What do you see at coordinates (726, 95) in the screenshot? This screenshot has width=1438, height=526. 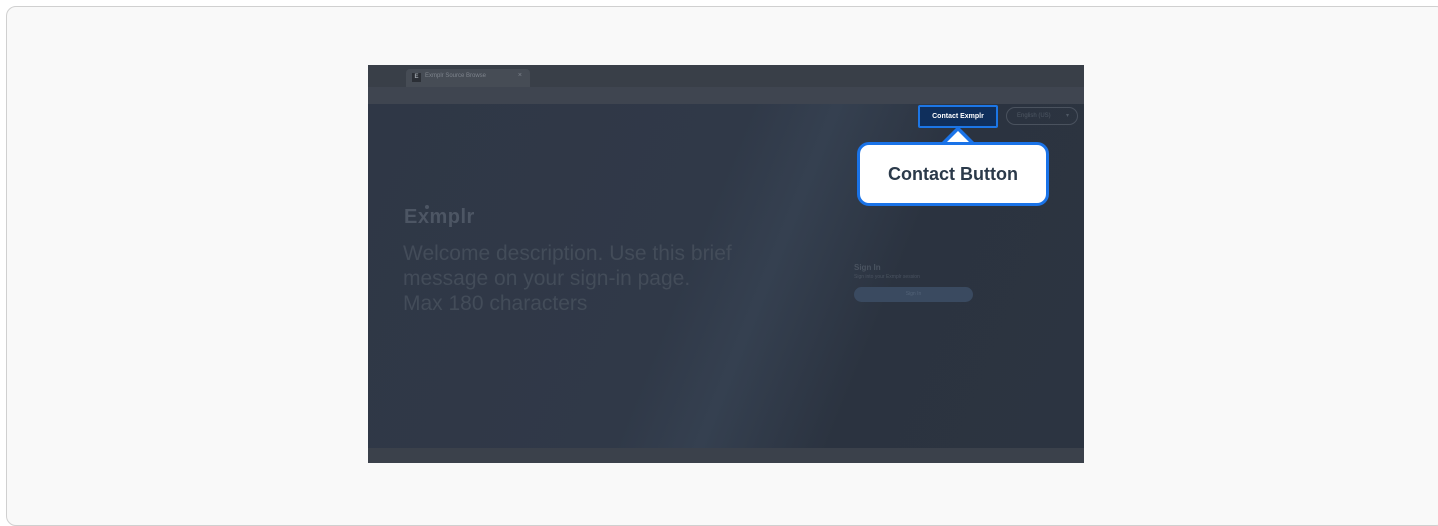 I see `browser-toolbar` at bounding box center [726, 95].